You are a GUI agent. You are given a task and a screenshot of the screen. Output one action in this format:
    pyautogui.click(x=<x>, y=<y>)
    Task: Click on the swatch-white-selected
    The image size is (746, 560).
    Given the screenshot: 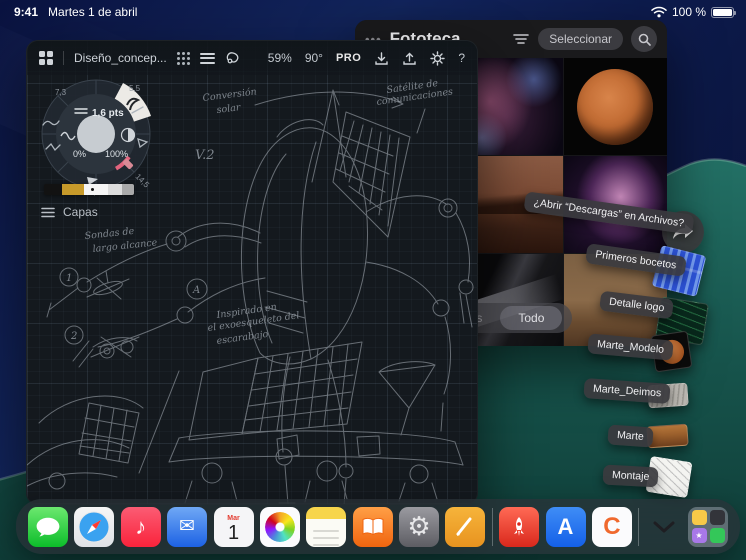 What is the action you would take?
    pyautogui.click(x=96, y=189)
    